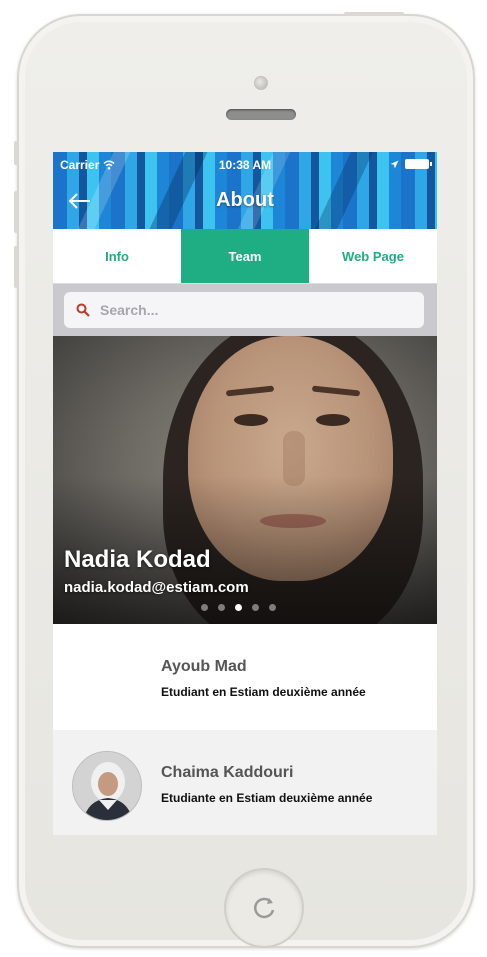 The width and height of the screenshot is (487, 957). I want to click on photo-brow-right, so click(336, 391).